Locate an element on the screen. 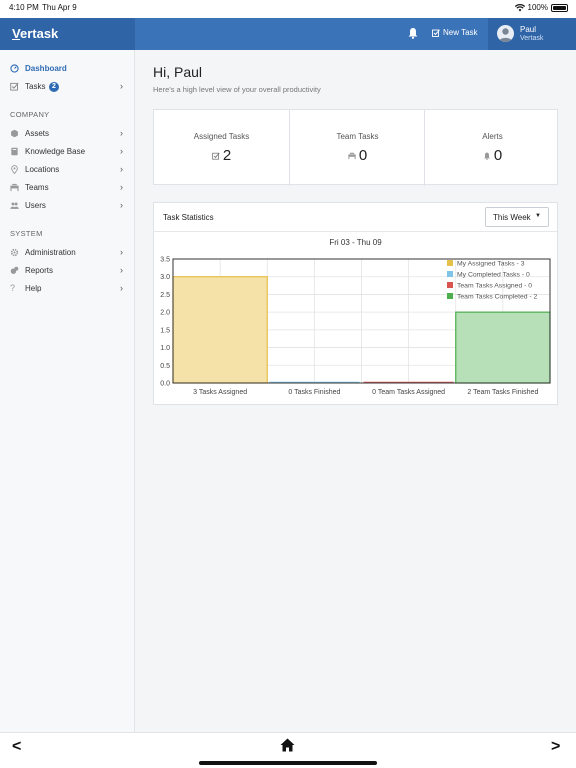 This screenshot has height=768, width=576. y-tick-label: 1.0 is located at coordinates (165, 348).